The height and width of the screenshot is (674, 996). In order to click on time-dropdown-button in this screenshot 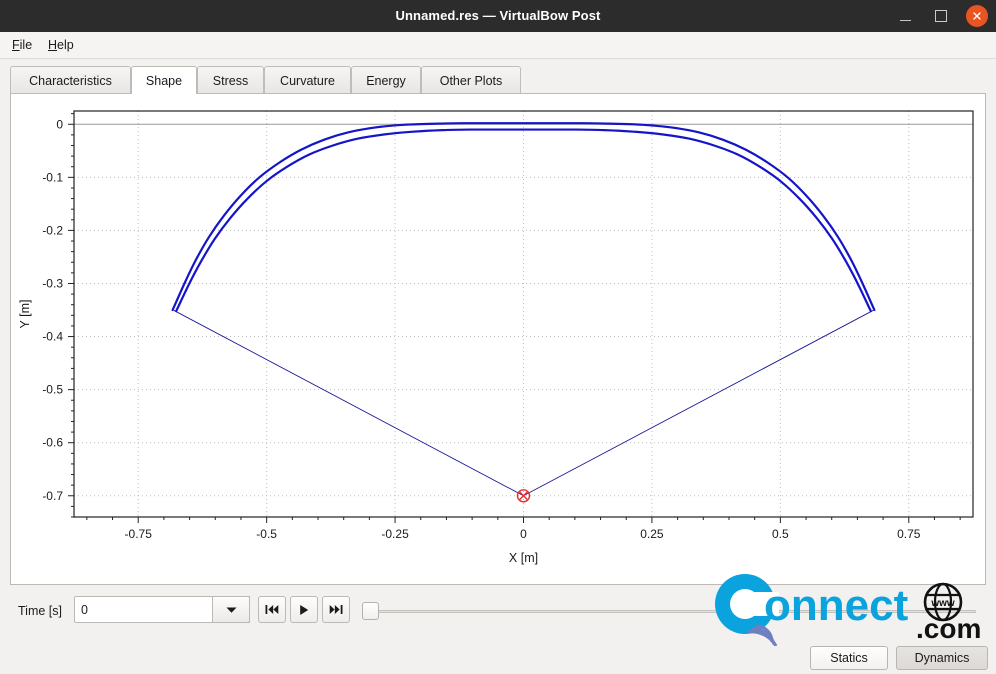, I will do `click(231, 609)`.